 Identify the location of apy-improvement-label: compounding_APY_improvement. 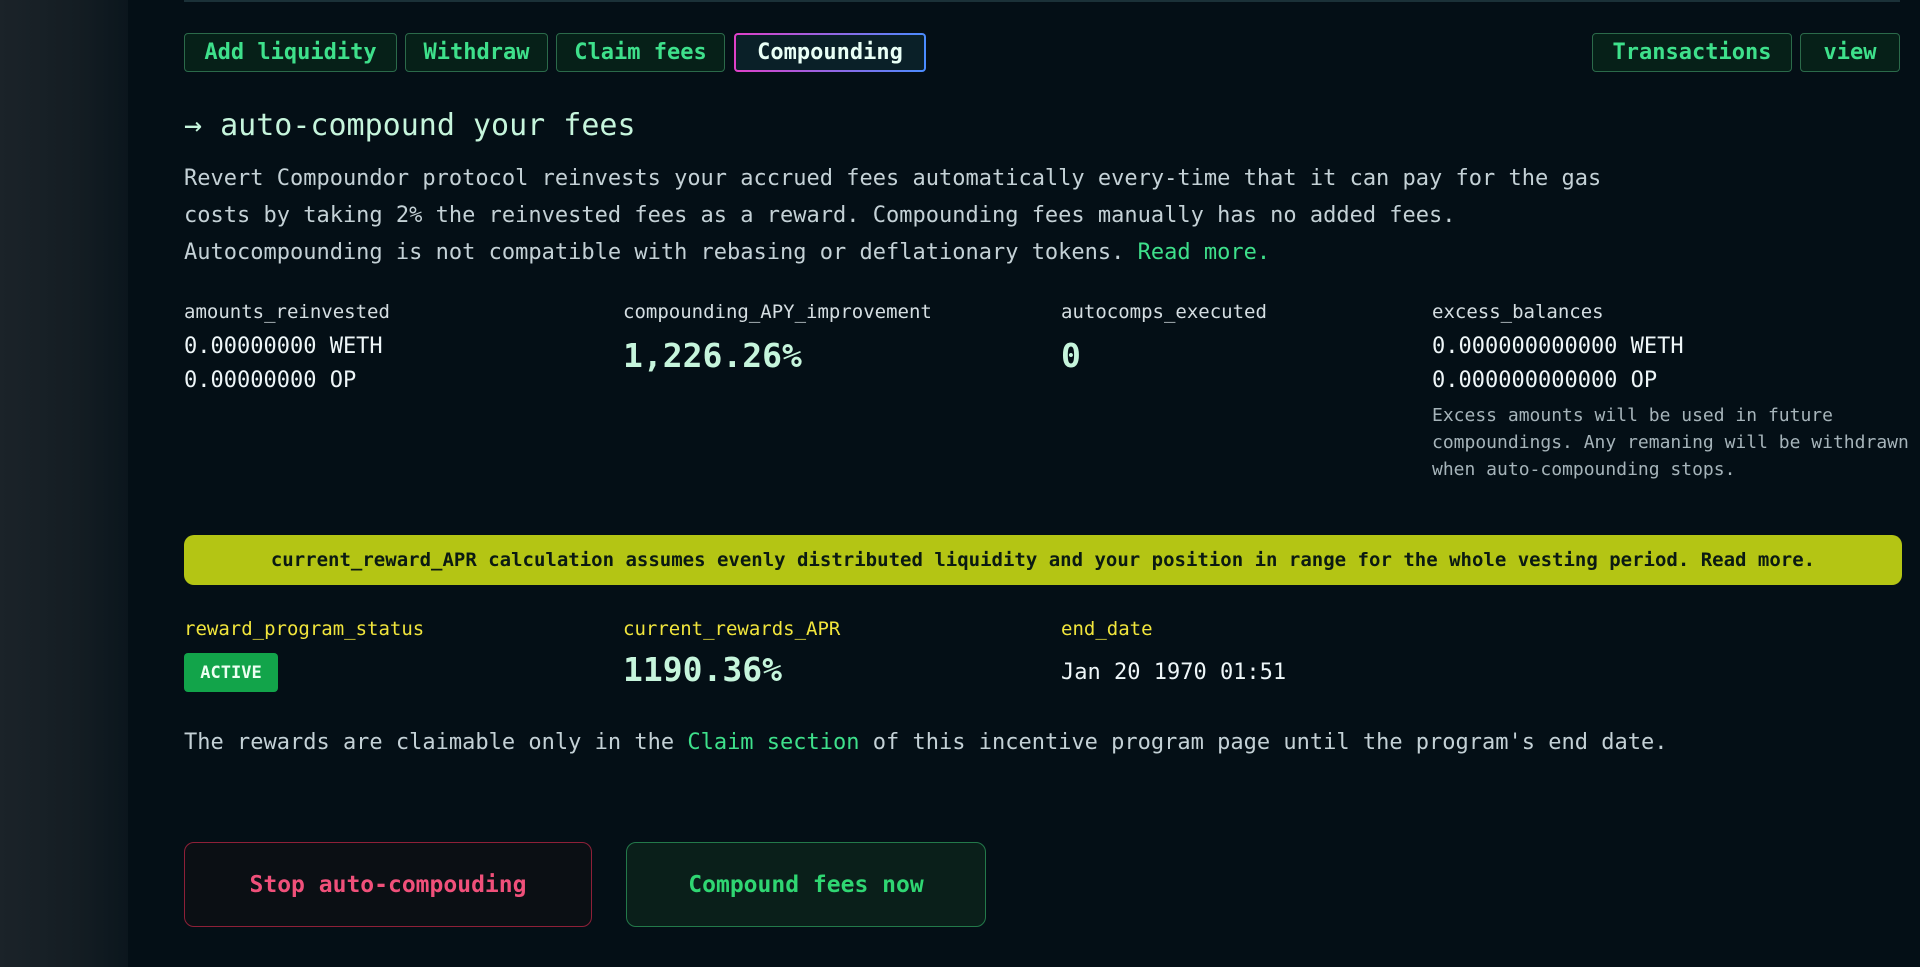
(777, 312).